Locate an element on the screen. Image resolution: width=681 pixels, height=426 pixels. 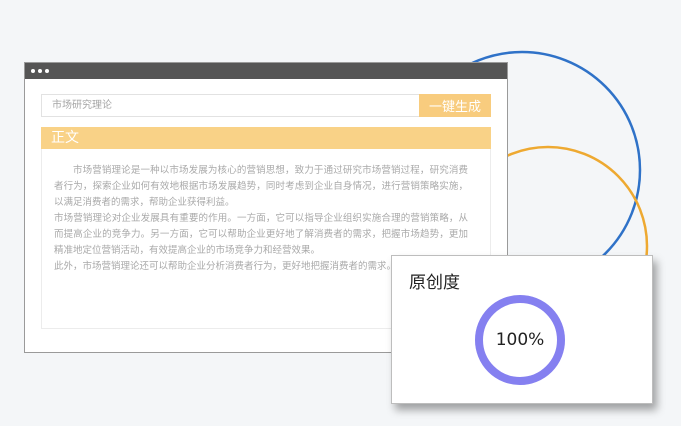
section-header: 正文 is located at coordinates (266, 138).